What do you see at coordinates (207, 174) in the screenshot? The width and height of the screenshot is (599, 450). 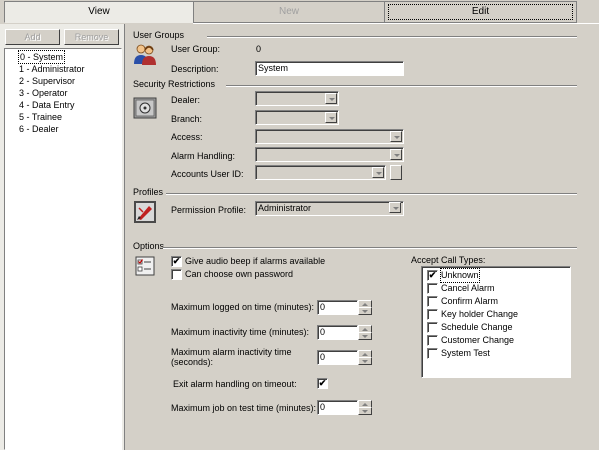 I see `accounts-user-id-label: Accounts User ID:` at bounding box center [207, 174].